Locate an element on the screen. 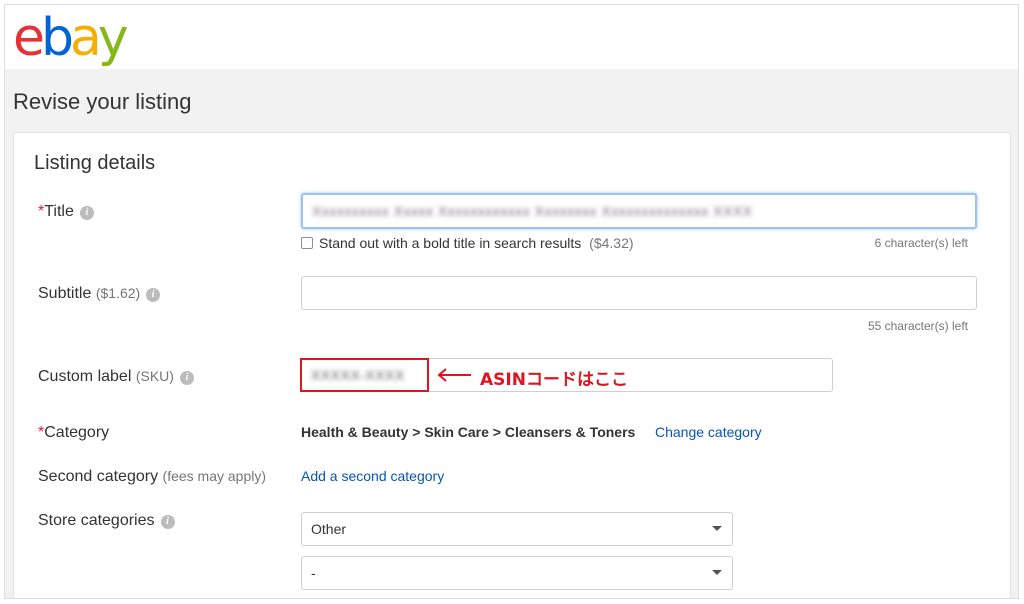  bold-title-checkbox is located at coordinates (307, 243).